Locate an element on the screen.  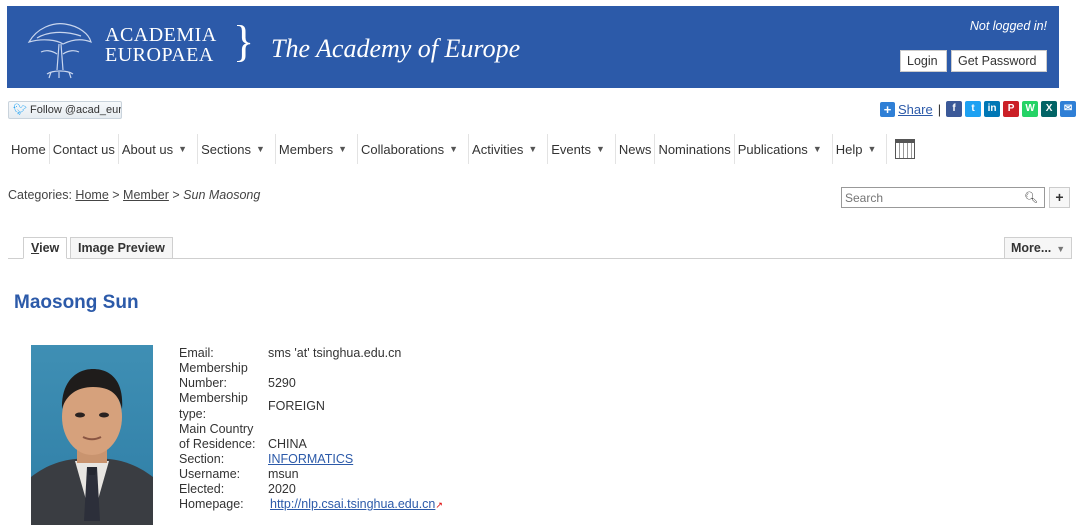
share-link: Share is located at coordinates (915, 109).